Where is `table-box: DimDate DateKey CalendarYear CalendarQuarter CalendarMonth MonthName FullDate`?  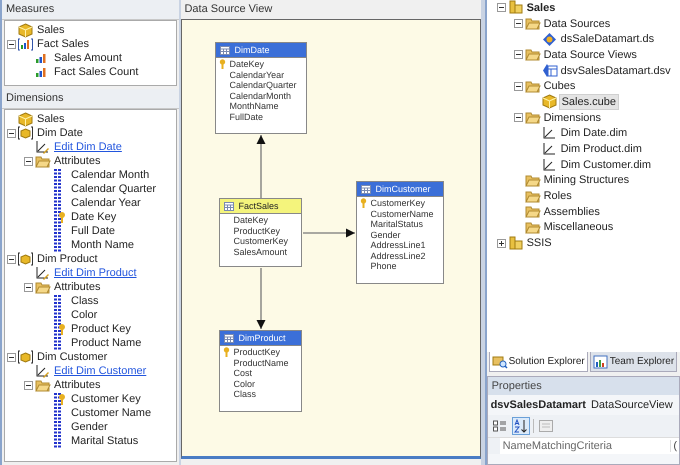
table-box: DimDate DateKey CalendarYear CalendarQuarter CalendarMonth MonthName FullDate is located at coordinates (261, 88).